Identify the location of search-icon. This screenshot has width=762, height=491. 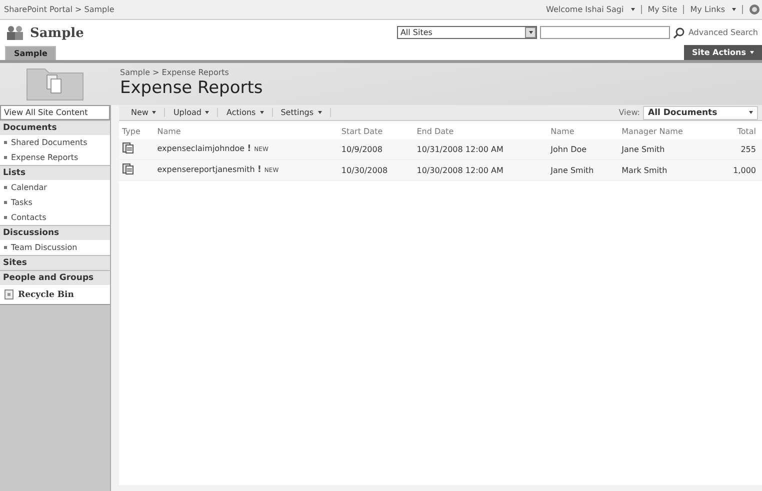
(679, 32).